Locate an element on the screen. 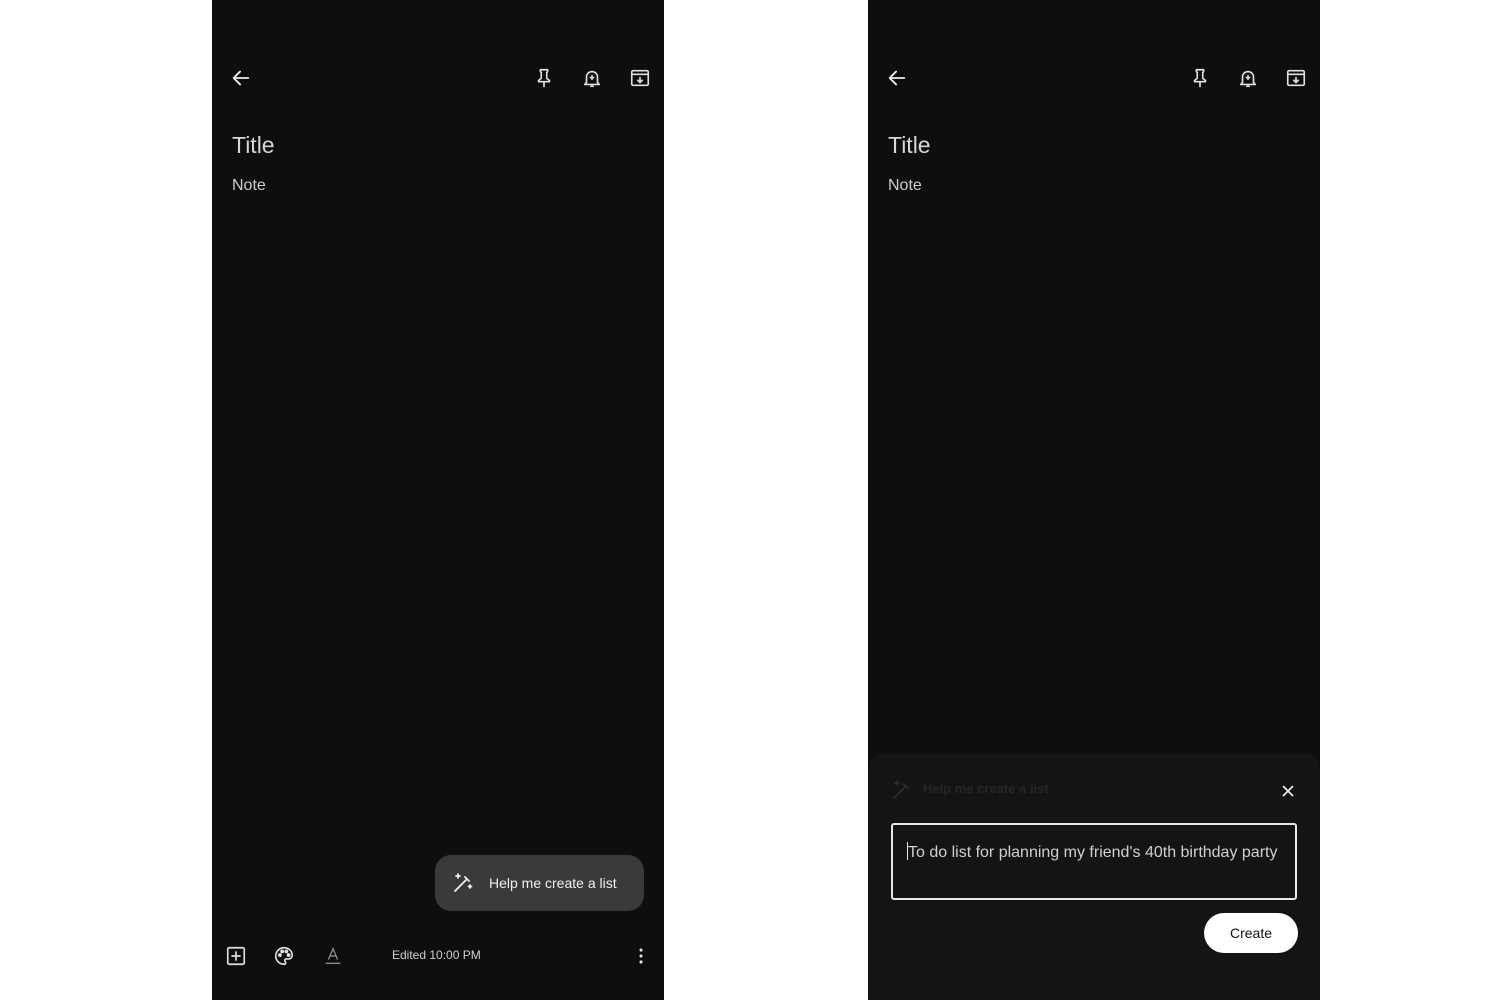 The width and height of the screenshot is (1500, 1000). palette-icon is located at coordinates (284, 956).